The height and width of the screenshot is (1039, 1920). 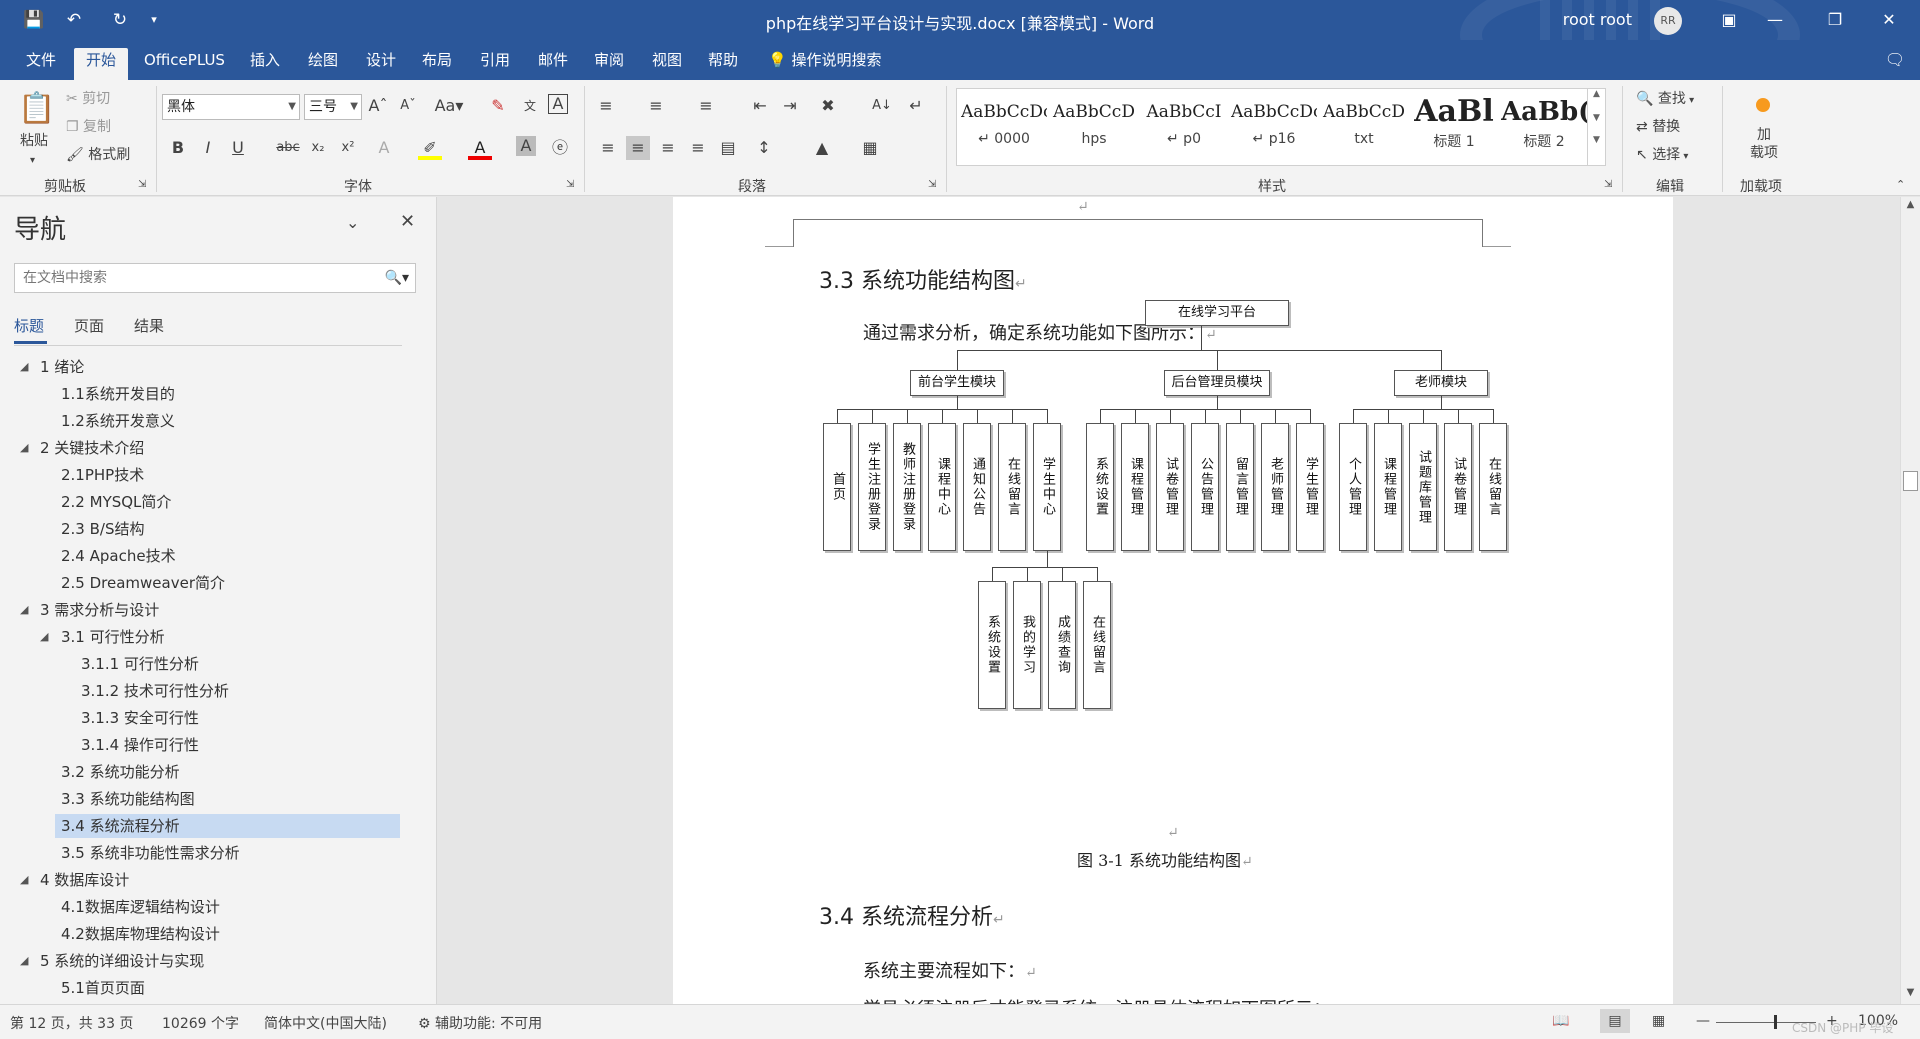 I want to click on shading-icon: ▲, so click(x=822, y=148).